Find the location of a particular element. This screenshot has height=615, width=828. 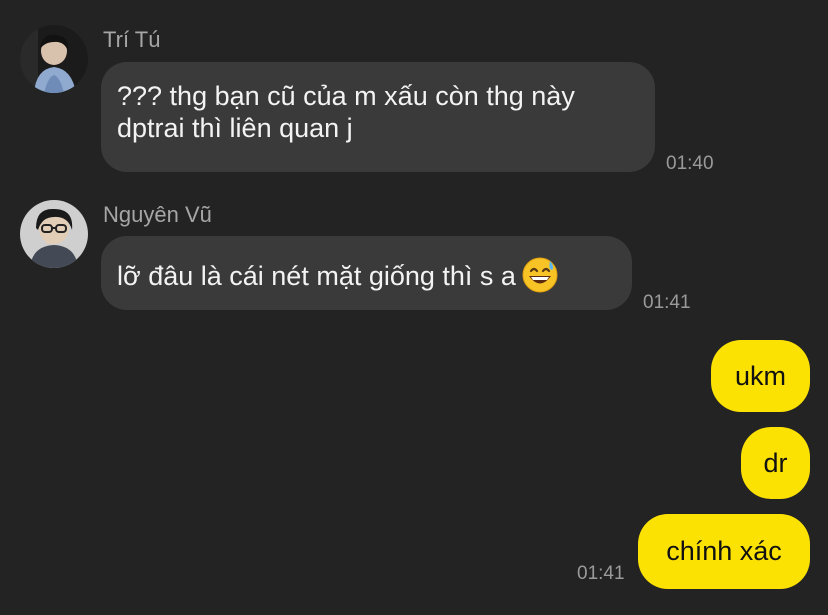

avatar-nguyen-vu-image is located at coordinates (54, 234).